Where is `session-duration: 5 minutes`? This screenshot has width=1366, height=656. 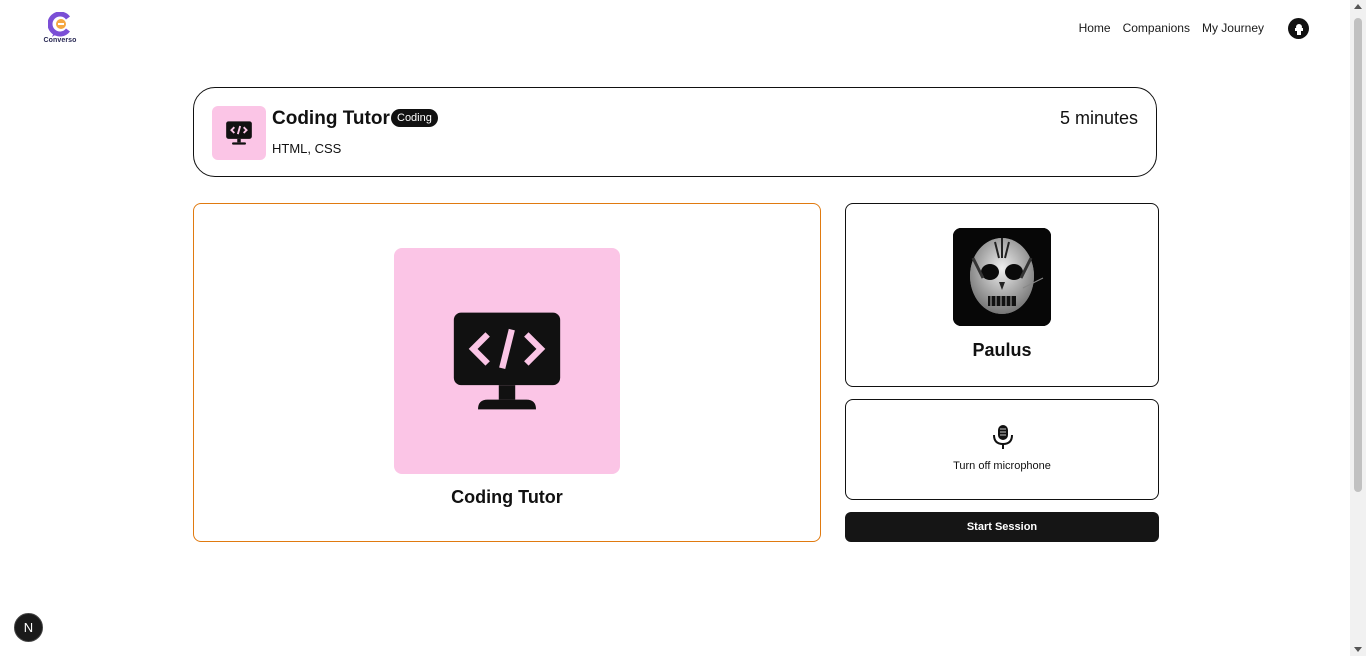 session-duration: 5 minutes is located at coordinates (1098, 118).